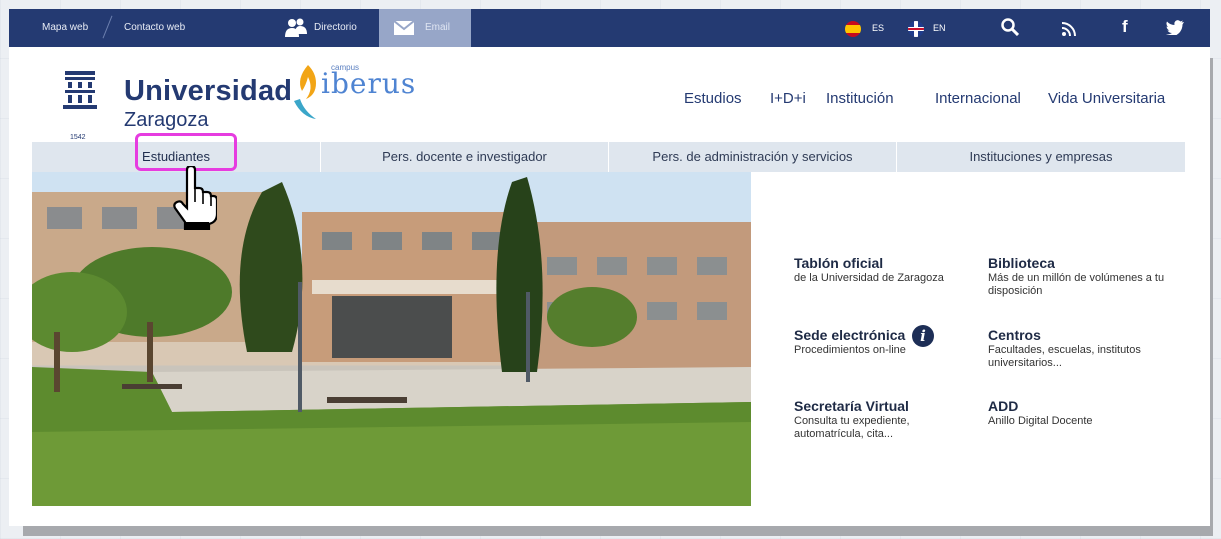  What do you see at coordinates (916, 29) in the screenshot?
I see `uk-flag-icon` at bounding box center [916, 29].